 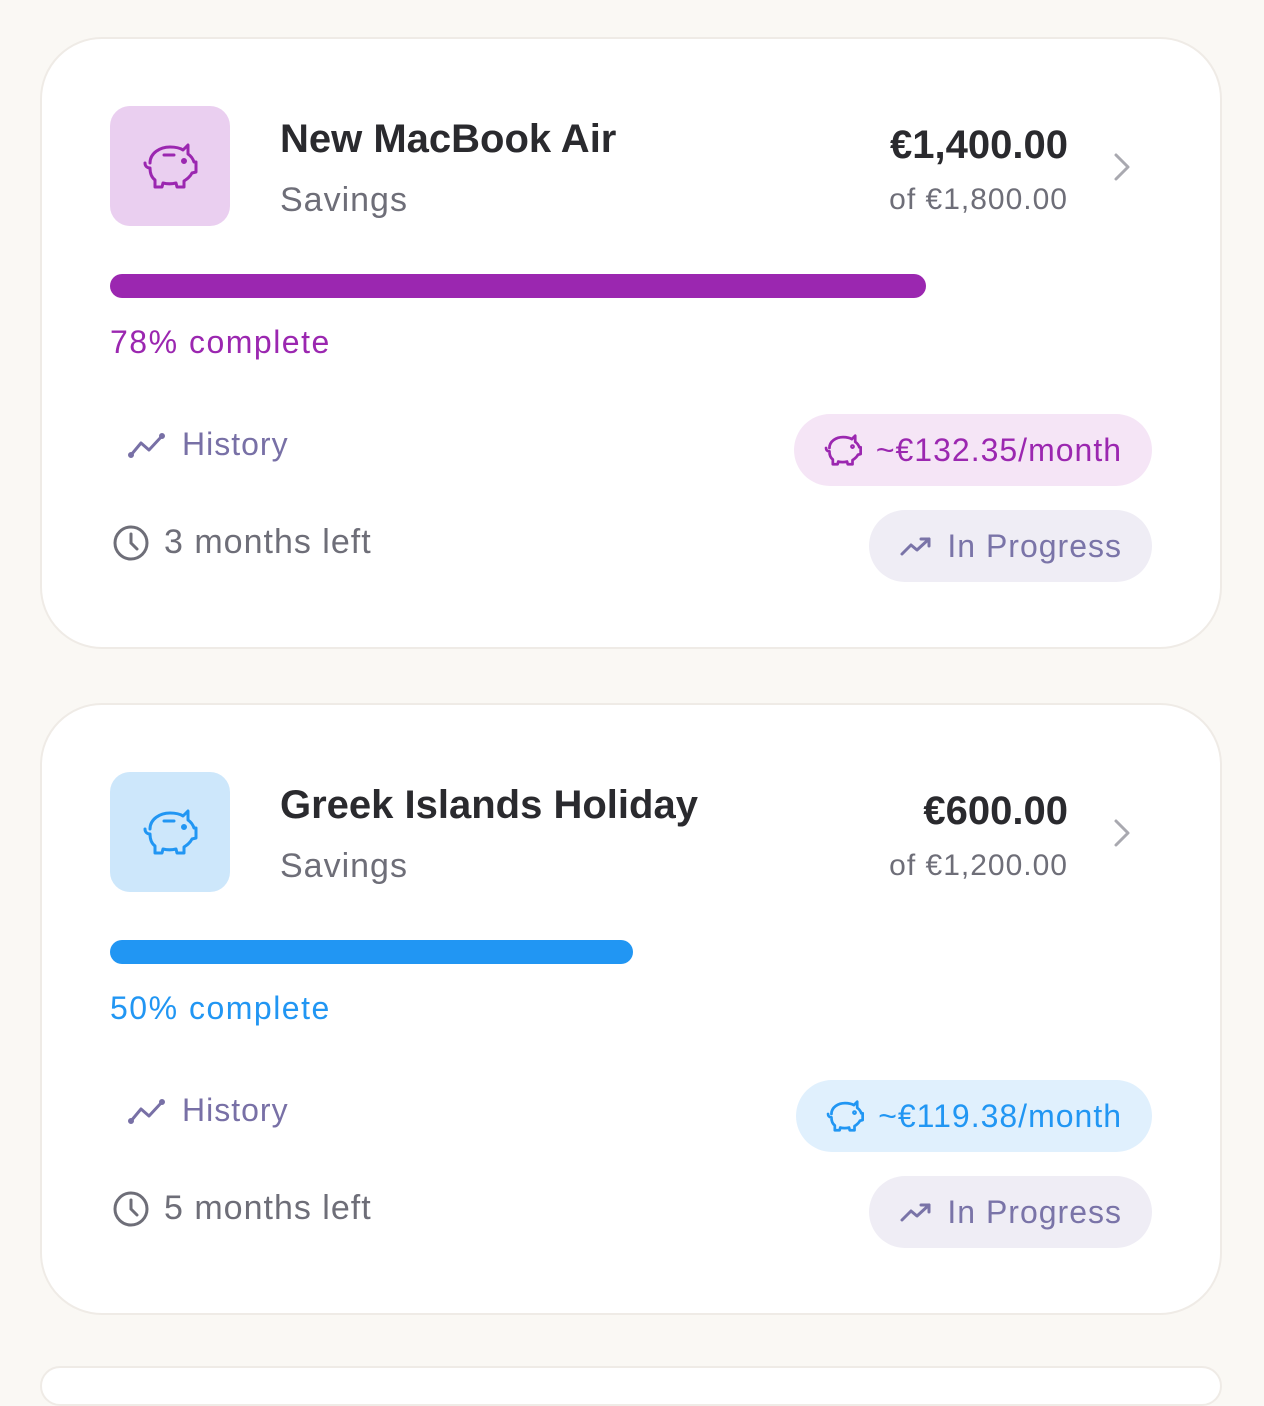 I want to click on goal-title: Greek Islands Holiday, so click(x=489, y=805).